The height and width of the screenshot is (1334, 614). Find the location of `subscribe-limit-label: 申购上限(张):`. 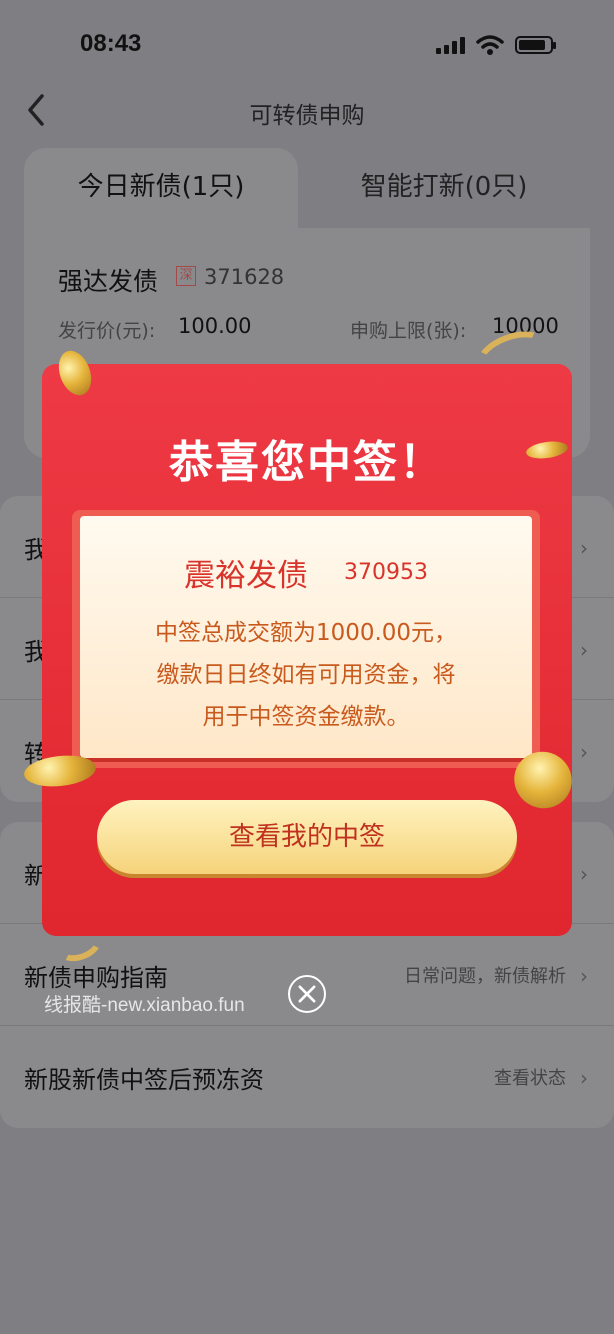

subscribe-limit-label: 申购上限(张): is located at coordinates (408, 331).